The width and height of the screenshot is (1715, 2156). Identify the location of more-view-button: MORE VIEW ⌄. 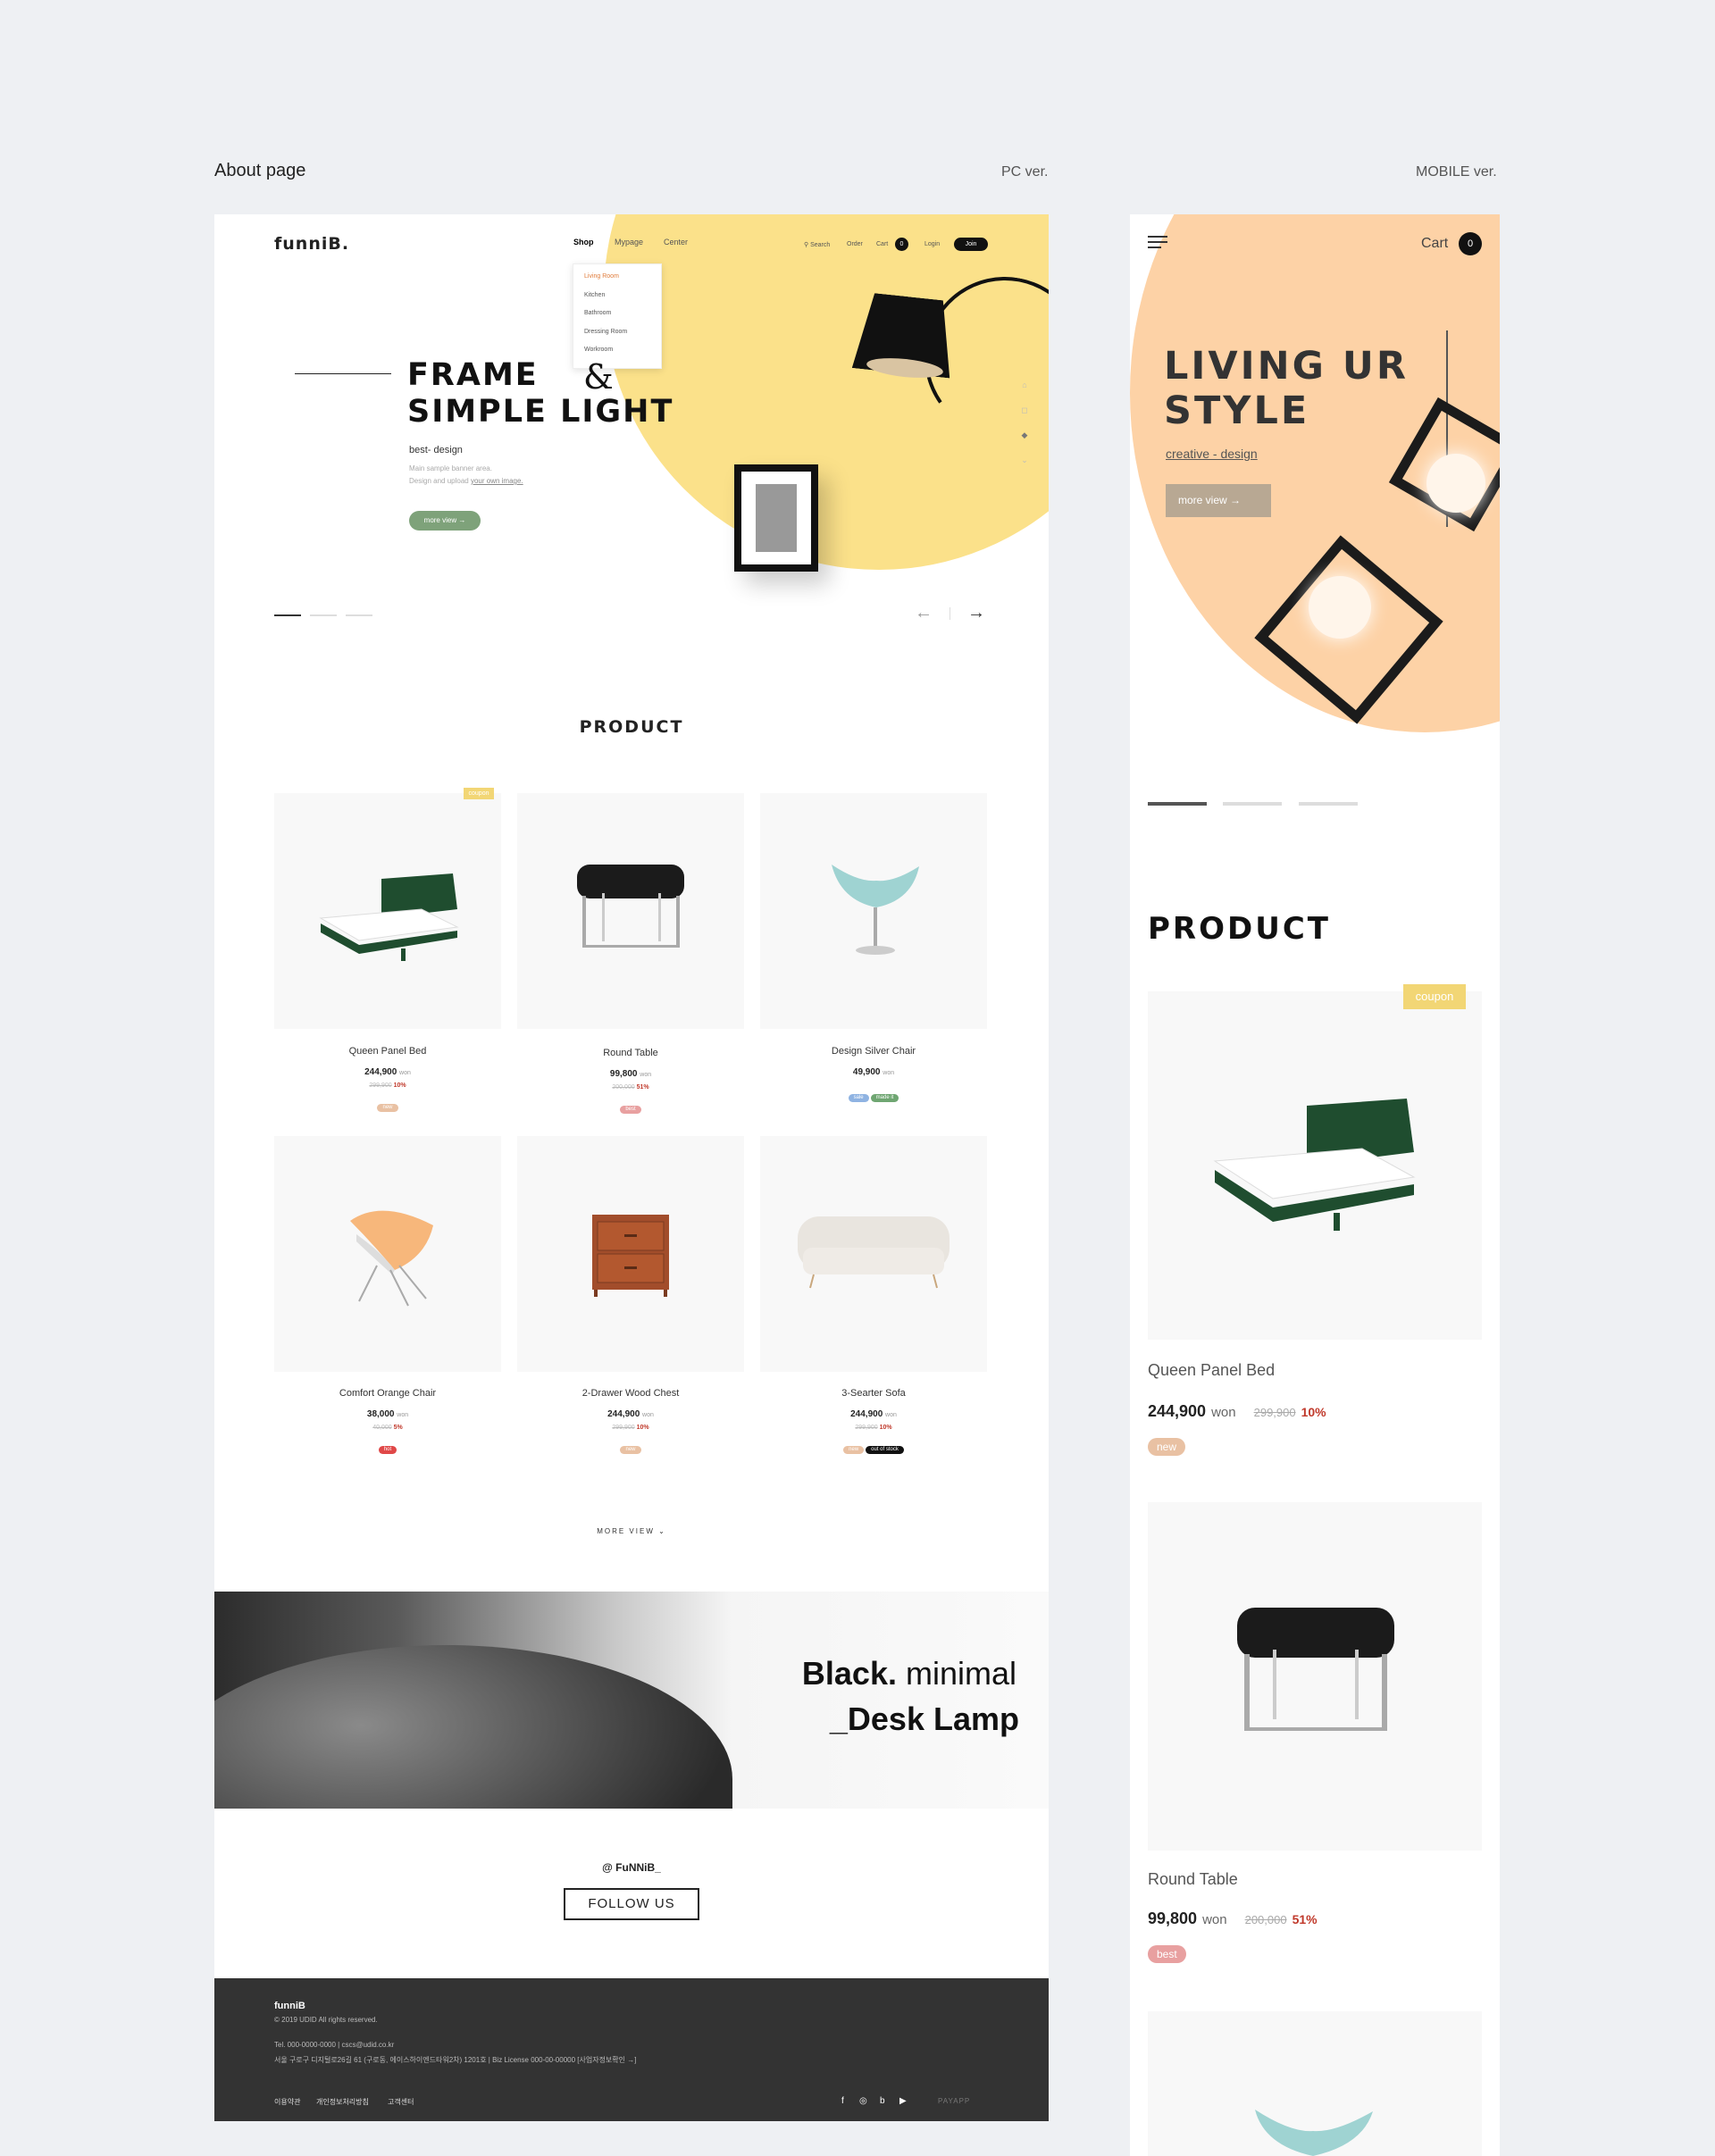
(631, 1531).